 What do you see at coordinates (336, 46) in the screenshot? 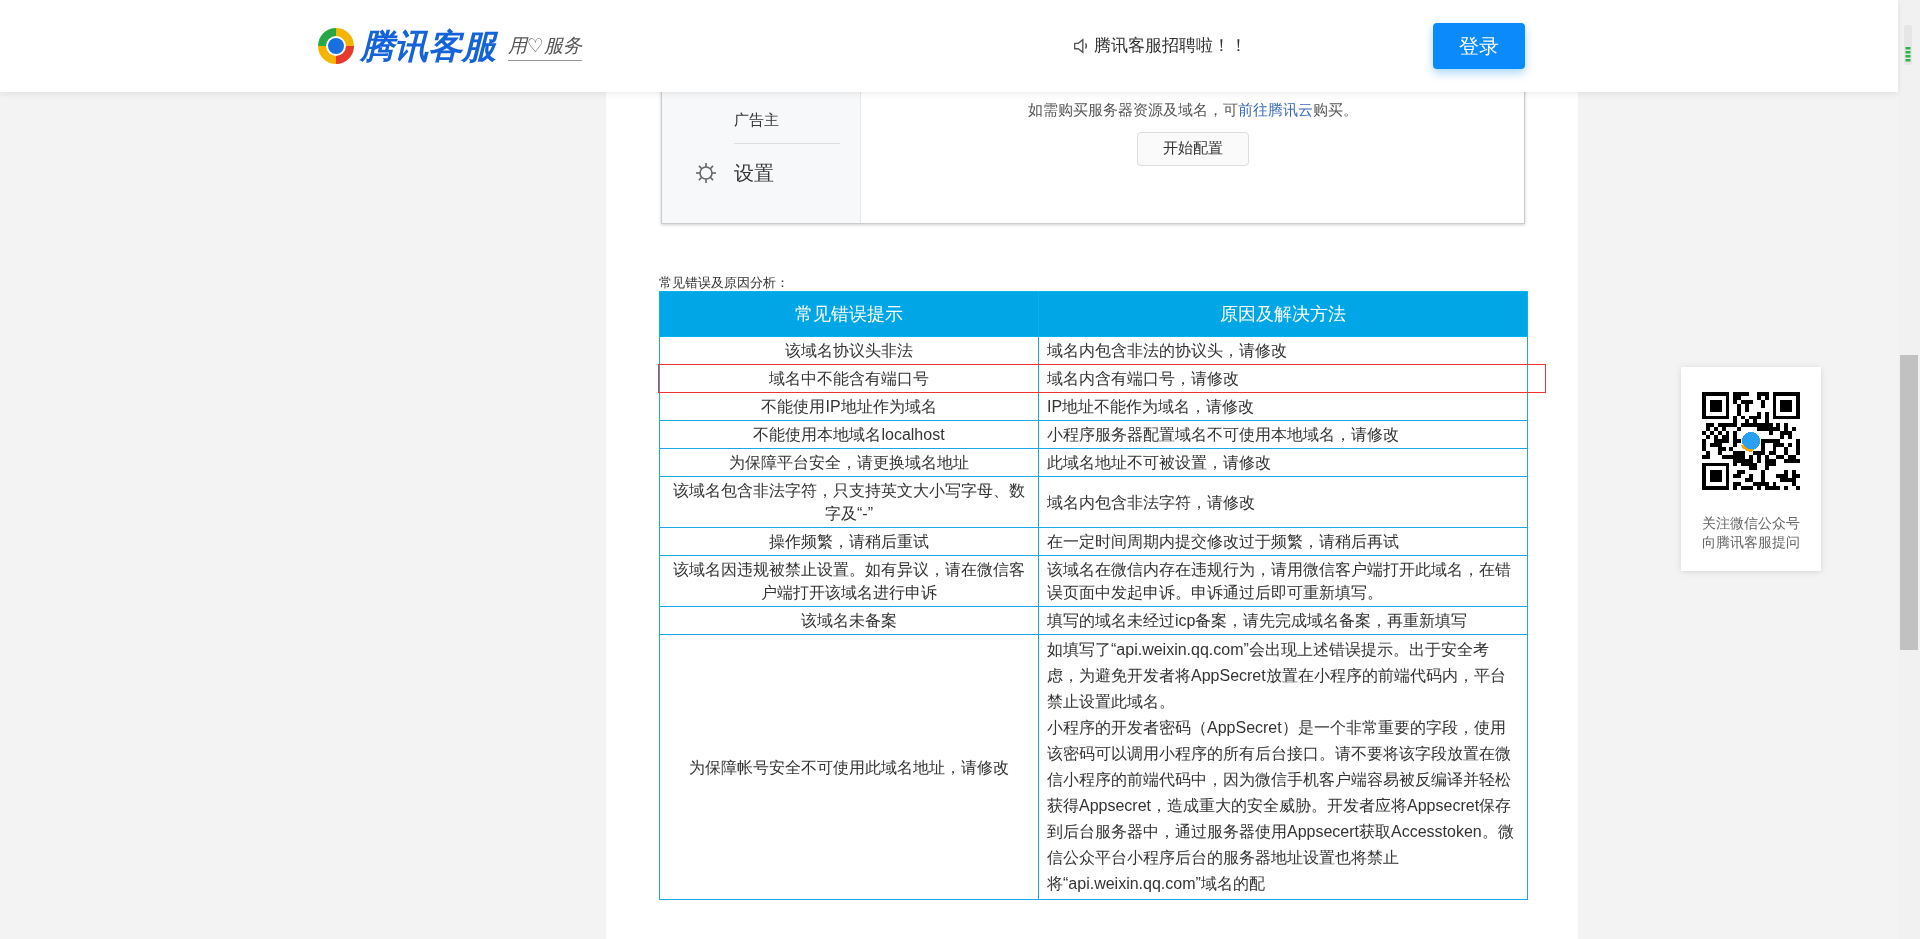
I see `logo-icon` at bounding box center [336, 46].